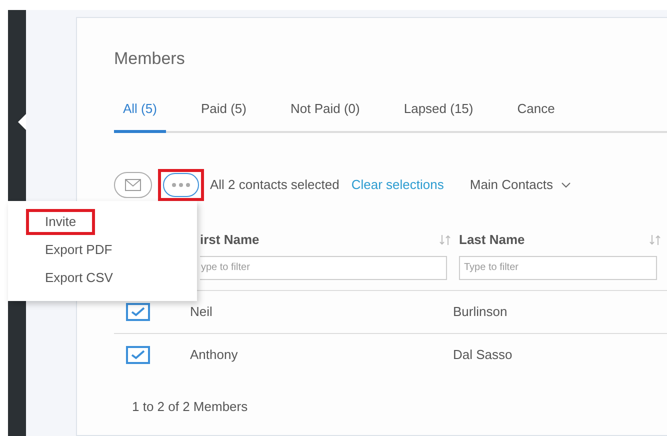 This screenshot has width=667, height=436. What do you see at coordinates (558, 268) in the screenshot?
I see `filter-field: Type to filter` at bounding box center [558, 268].